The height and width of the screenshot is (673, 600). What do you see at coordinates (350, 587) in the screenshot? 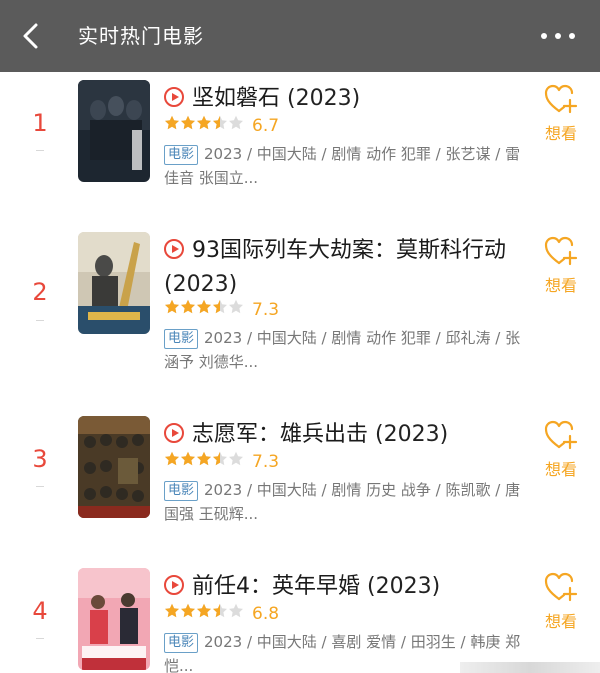
I see `movie-title: 前任4：英年早婚 (2023)` at bounding box center [350, 587].